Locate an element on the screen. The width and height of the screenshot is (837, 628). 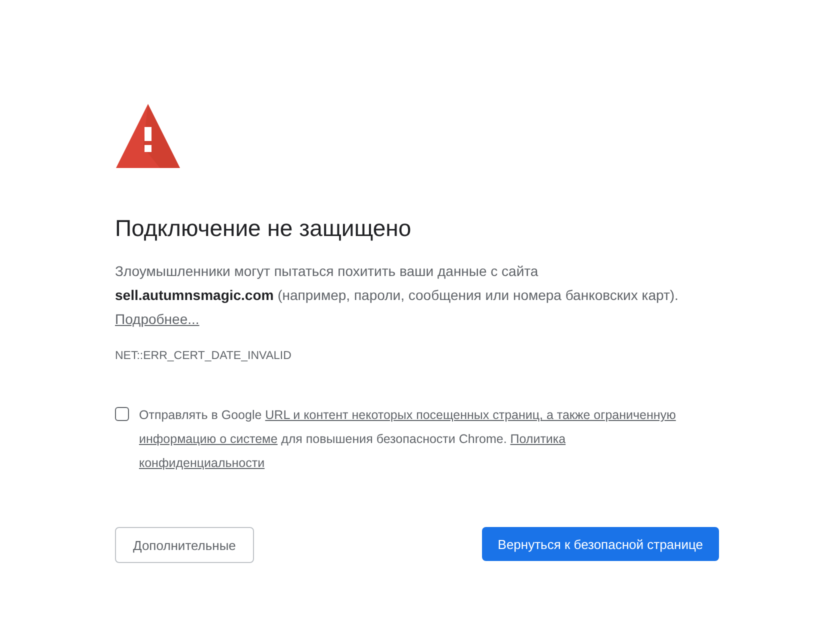
error-code: NET::ERR_CERT_DATE_INVALID is located at coordinates (203, 356).